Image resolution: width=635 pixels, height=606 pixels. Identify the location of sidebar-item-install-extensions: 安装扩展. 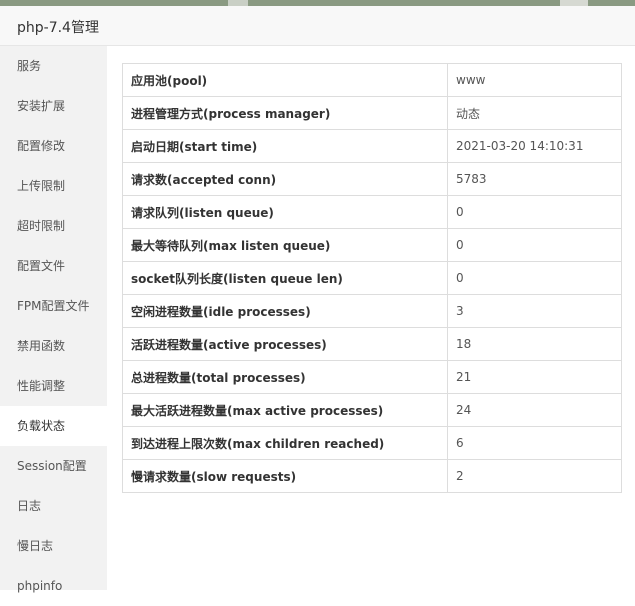
(53, 106).